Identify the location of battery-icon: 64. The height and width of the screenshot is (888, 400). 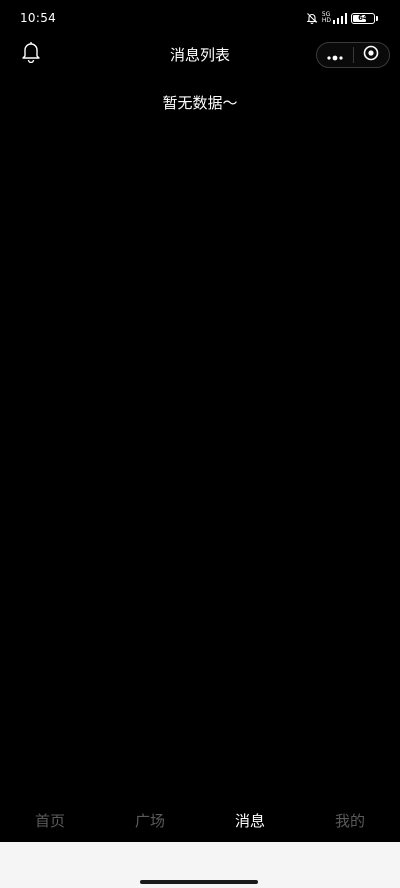
(363, 18).